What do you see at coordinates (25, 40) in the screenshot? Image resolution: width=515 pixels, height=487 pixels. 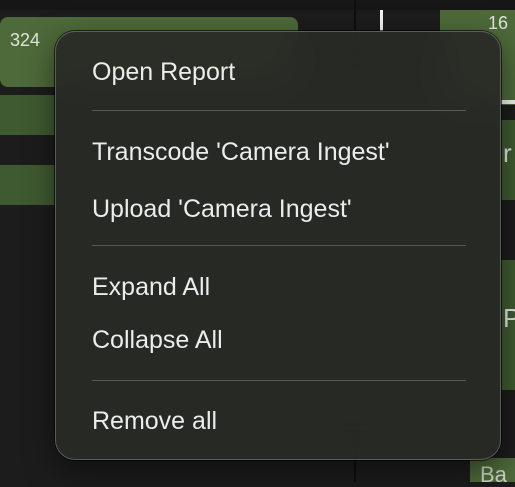 I see `left-count-label: 324` at bounding box center [25, 40].